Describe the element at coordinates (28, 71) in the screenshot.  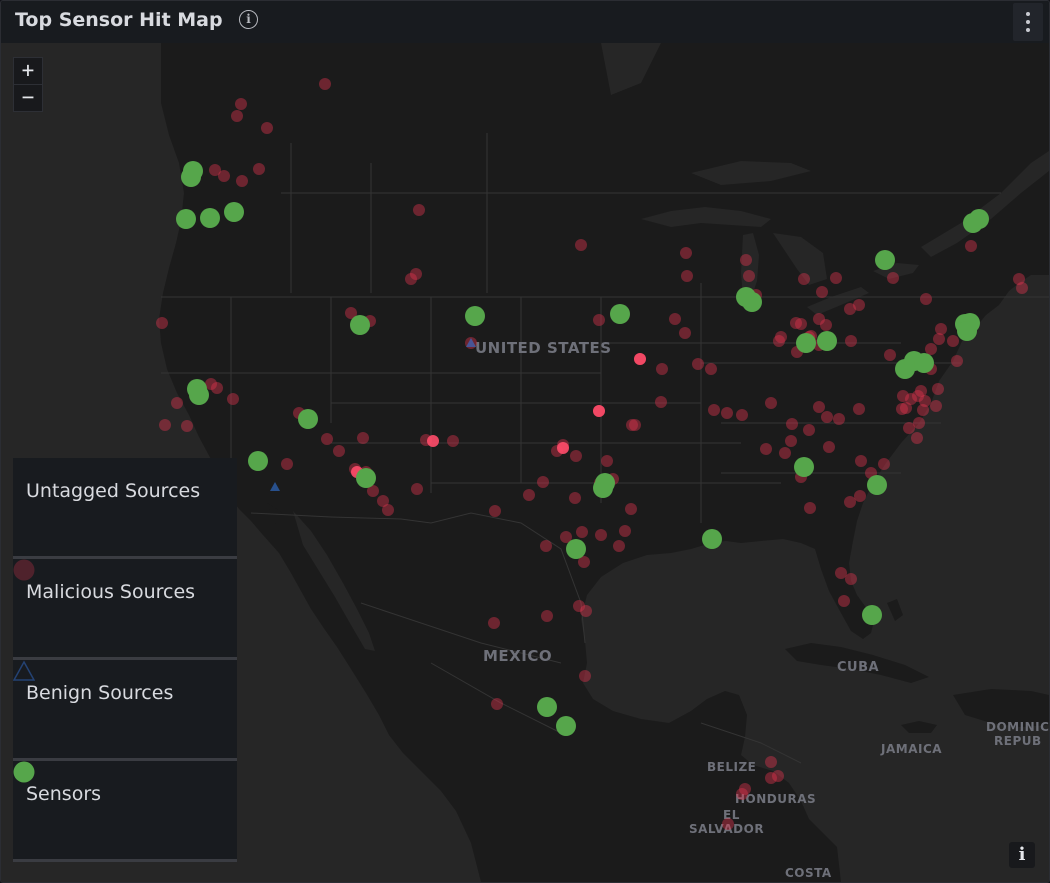
I see `zoom-in-button: +` at that location.